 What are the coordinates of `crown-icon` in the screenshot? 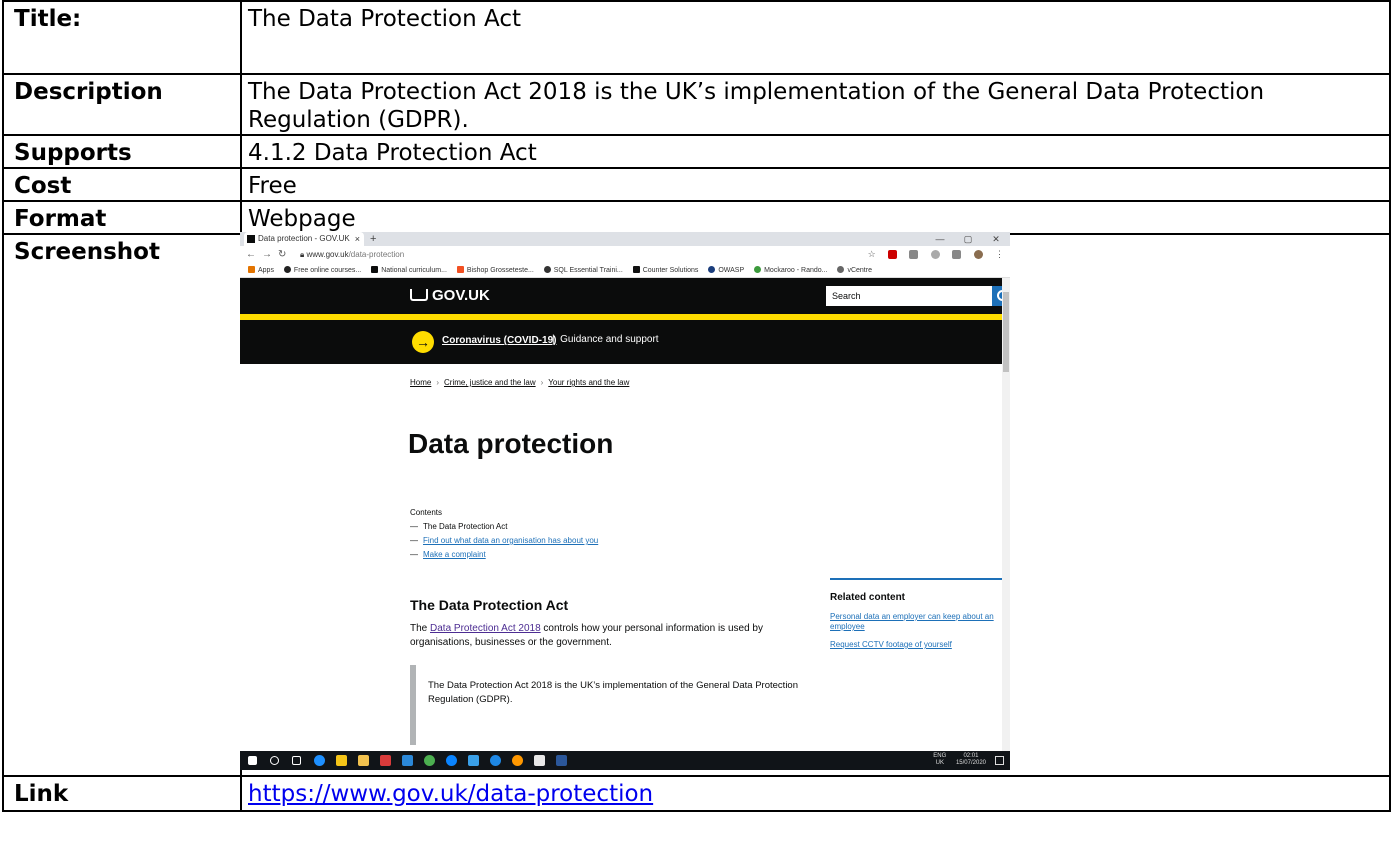 It's located at (419, 295).